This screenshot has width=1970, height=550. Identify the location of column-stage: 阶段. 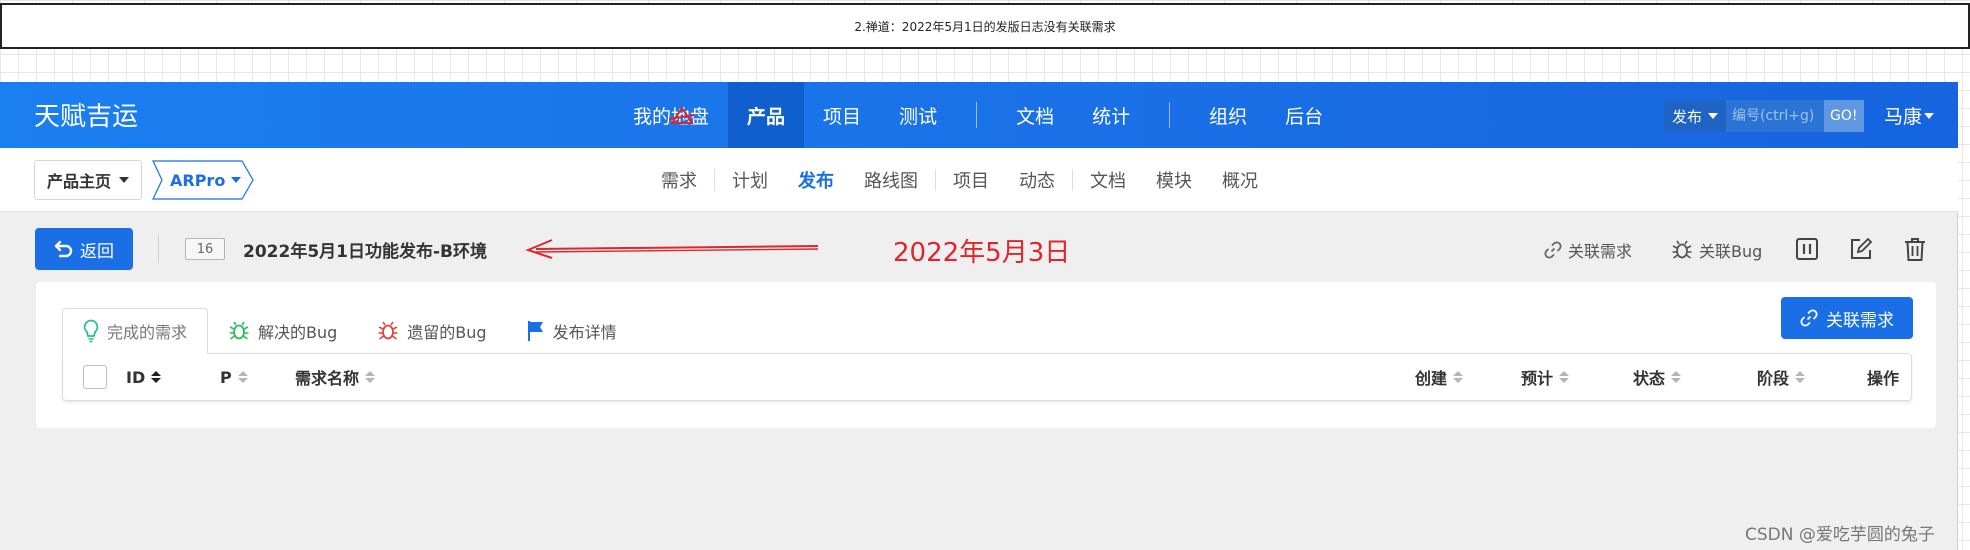
(1781, 377).